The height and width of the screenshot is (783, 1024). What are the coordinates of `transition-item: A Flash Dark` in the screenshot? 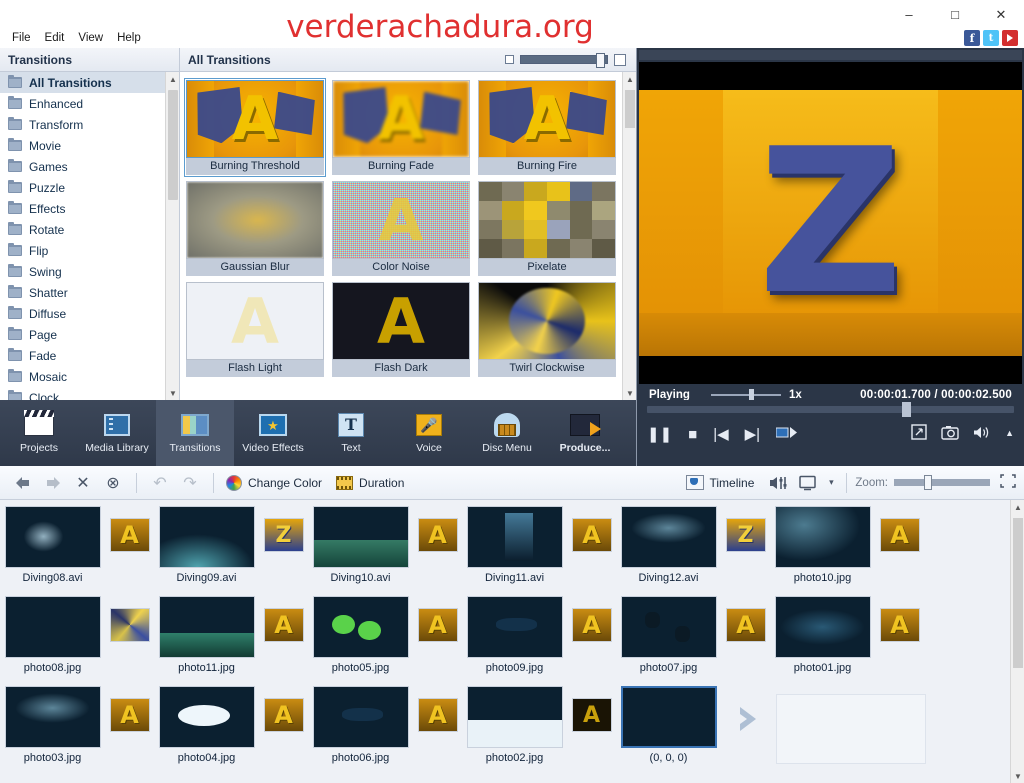 It's located at (401, 329).